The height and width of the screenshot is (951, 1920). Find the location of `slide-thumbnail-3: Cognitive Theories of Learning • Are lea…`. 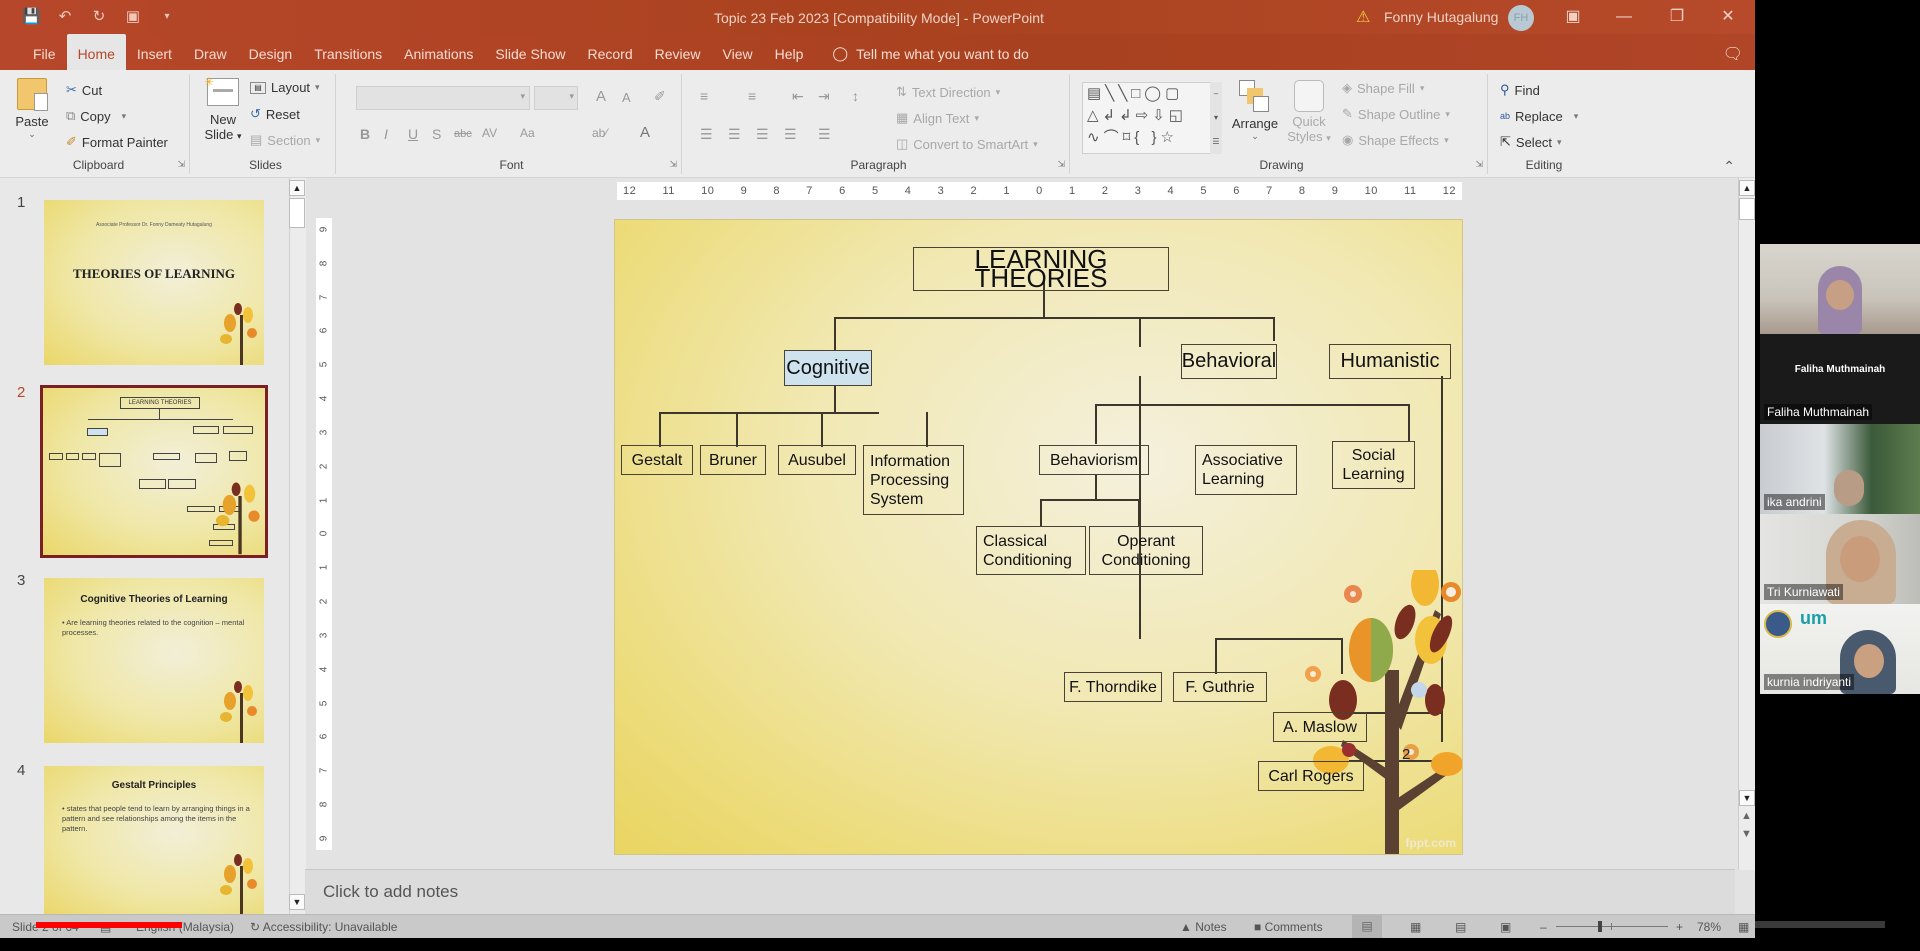

slide-thumbnail-3: Cognitive Theories of Learning • Are lea… is located at coordinates (154, 660).